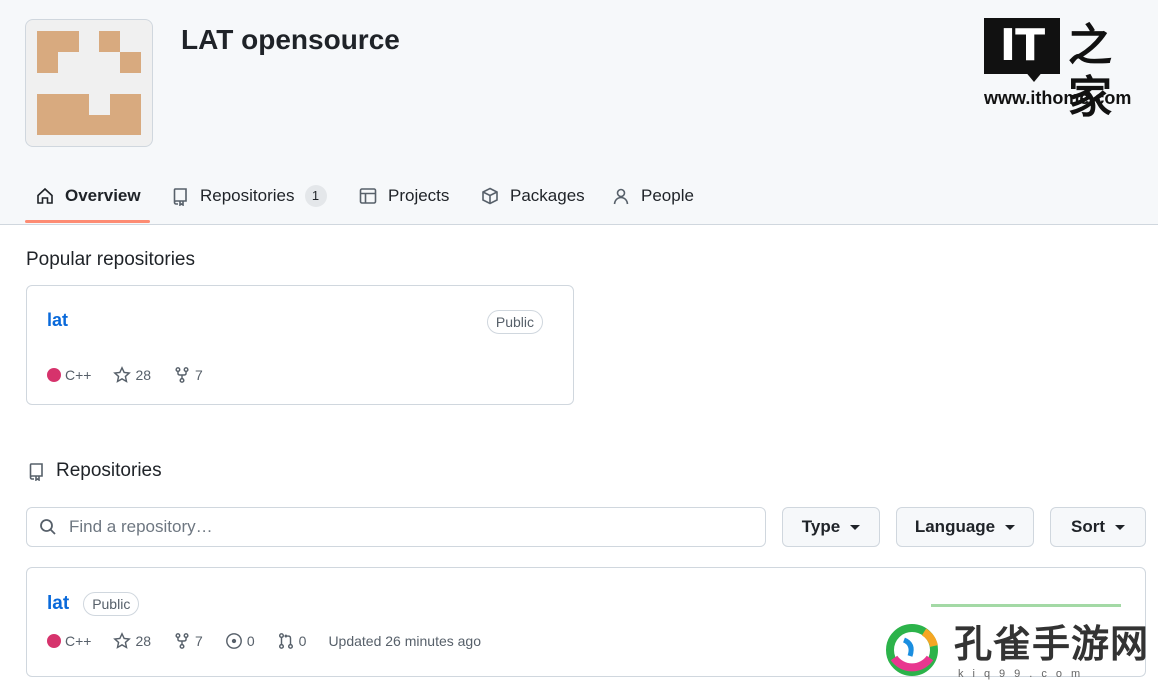 This screenshot has height=686, width=1158. What do you see at coordinates (1062, 70) in the screenshot?
I see `ithome-watermark: IT 之家 www.ithome.com` at bounding box center [1062, 70].